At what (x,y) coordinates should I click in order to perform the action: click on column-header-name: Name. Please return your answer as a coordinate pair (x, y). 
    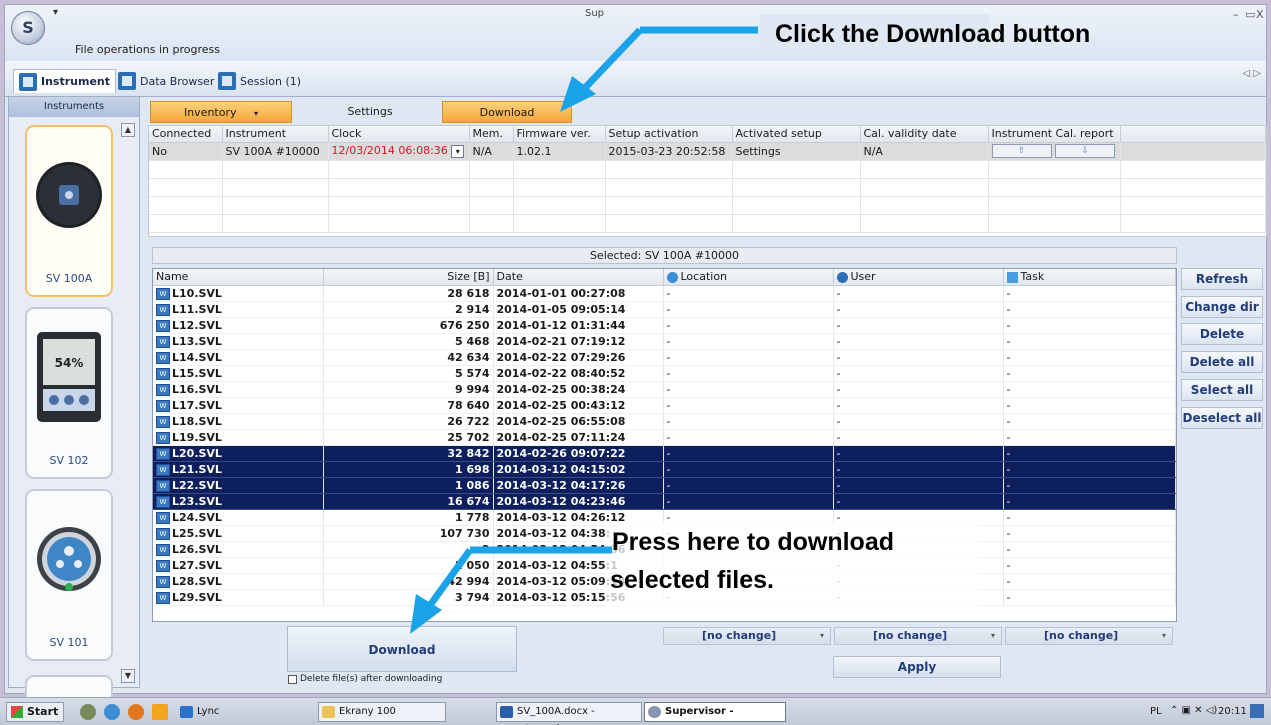
    Looking at the image, I should click on (238, 277).